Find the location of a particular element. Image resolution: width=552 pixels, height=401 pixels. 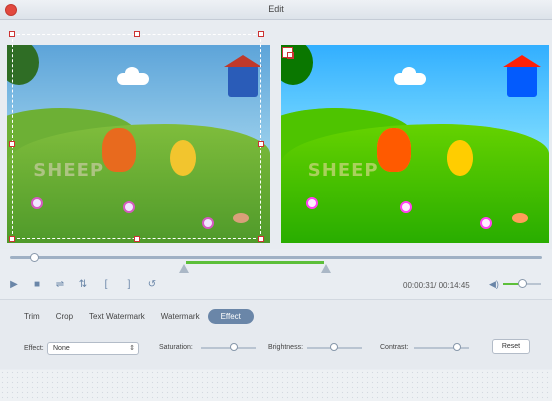

chevron-updown-icon: ⇕ is located at coordinates (132, 348).